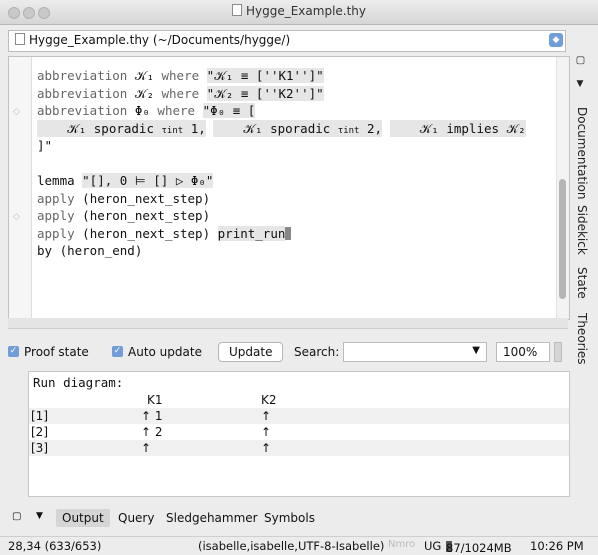  I want to click on code-line: abbreviation 𝒦₂ where "𝒦₂ ≡ [''K2'']", so click(180, 93).